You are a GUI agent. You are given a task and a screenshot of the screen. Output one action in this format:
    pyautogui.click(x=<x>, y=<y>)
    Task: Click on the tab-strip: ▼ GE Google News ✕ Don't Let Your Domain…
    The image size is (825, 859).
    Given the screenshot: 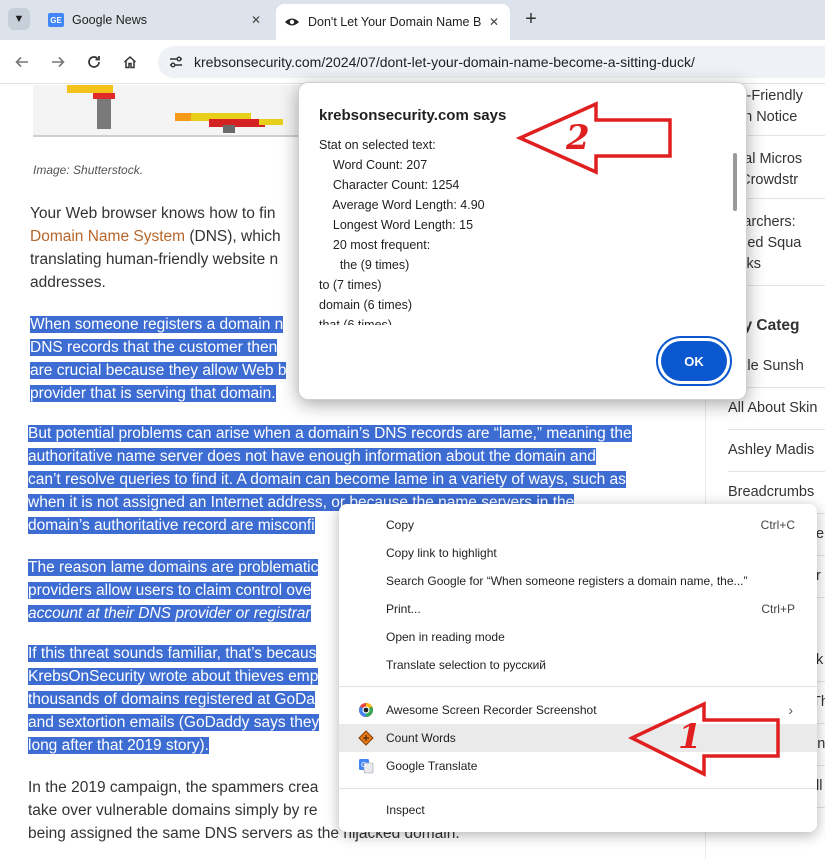 What is the action you would take?
    pyautogui.click(x=412, y=20)
    